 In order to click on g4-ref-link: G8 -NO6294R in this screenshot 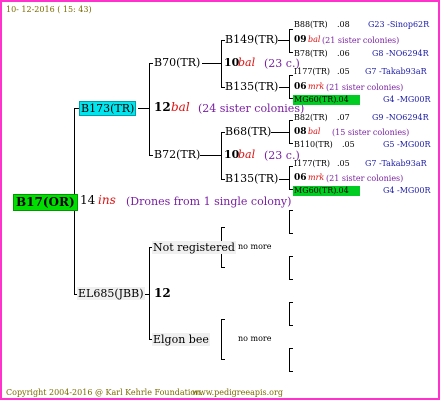, I will do `click(400, 54)`.